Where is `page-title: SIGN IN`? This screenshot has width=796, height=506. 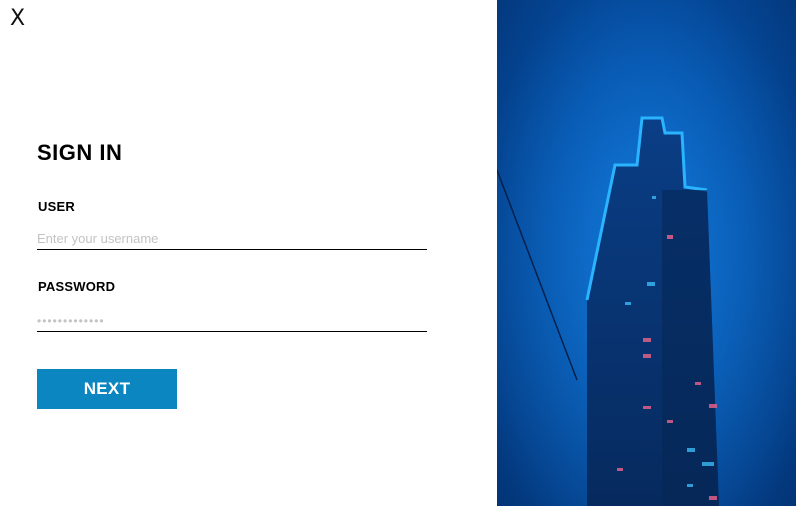 page-title: SIGN IN is located at coordinates (80, 152).